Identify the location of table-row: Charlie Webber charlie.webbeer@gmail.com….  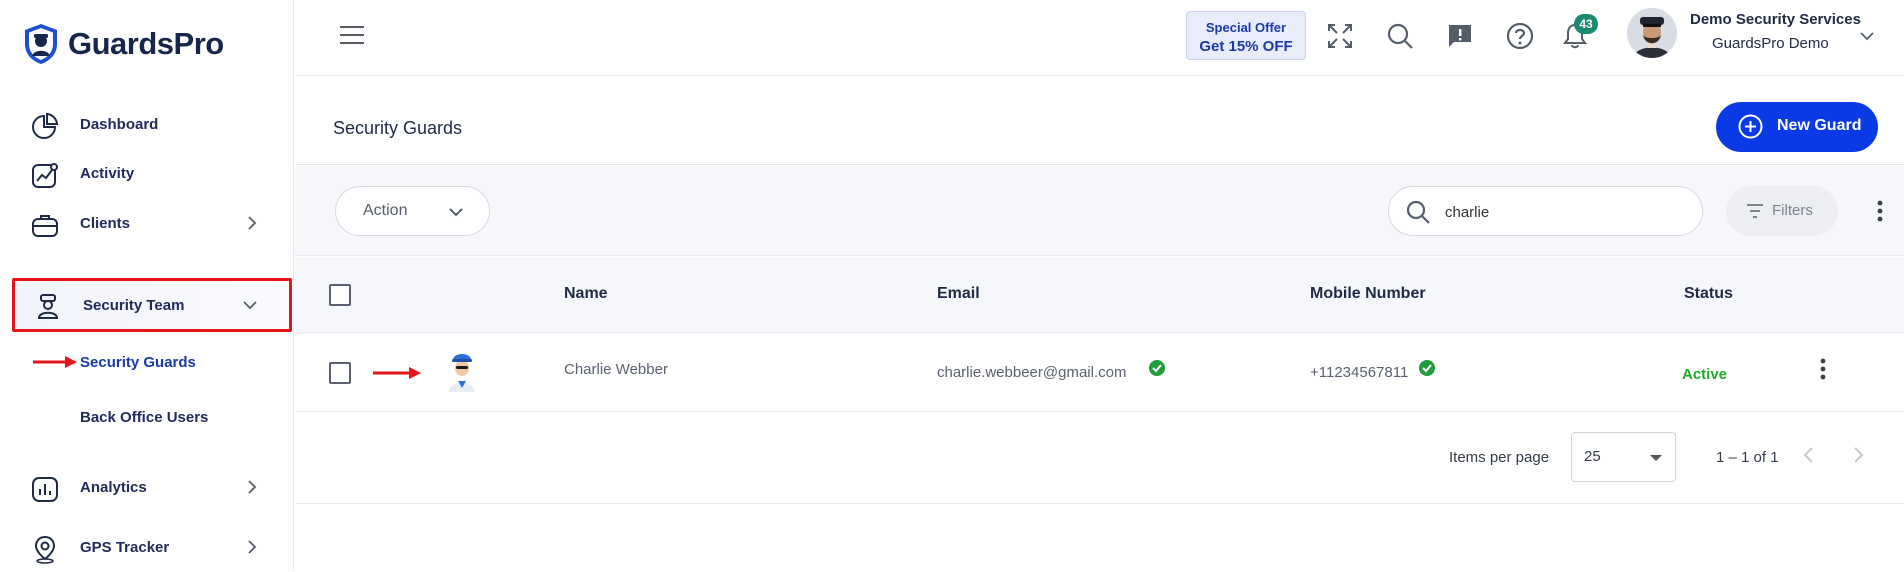
(1099, 373).